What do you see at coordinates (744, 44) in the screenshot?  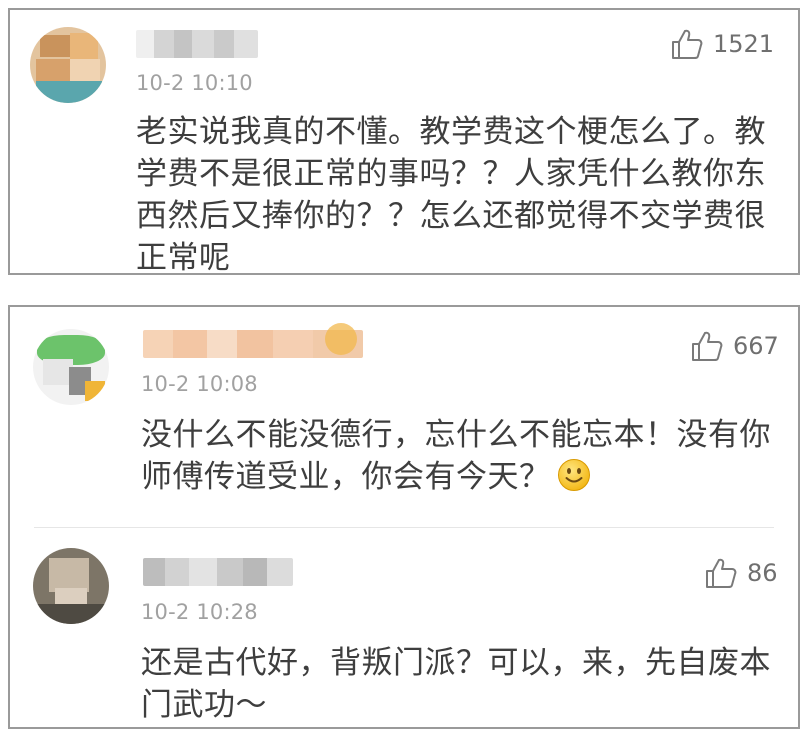 I see `like-count: 1521` at bounding box center [744, 44].